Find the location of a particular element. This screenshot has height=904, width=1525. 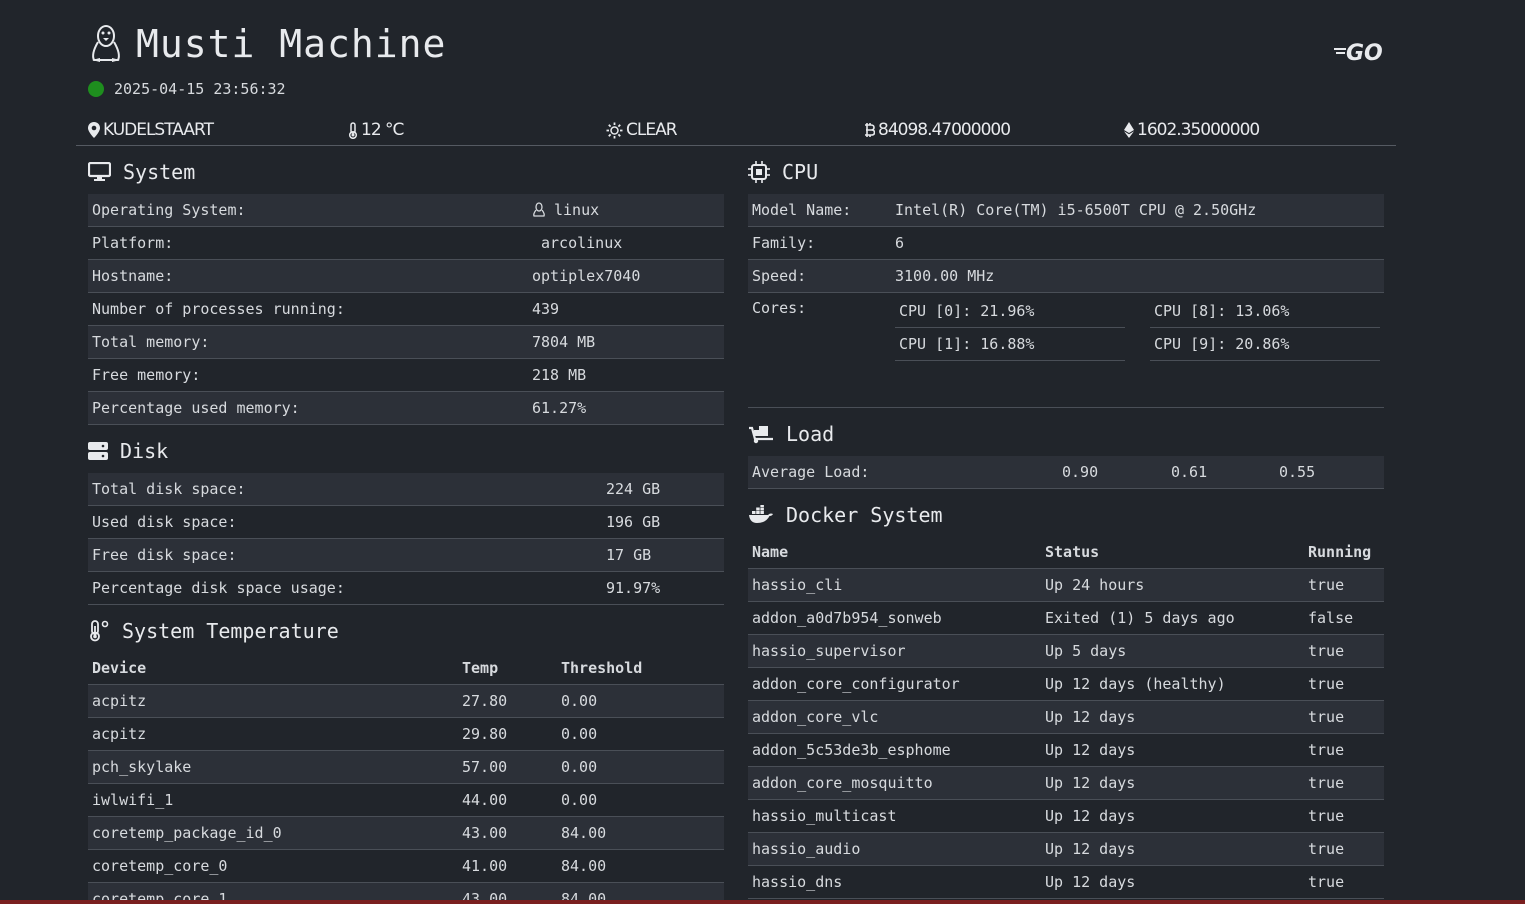

thermometer-icon is located at coordinates (353, 130).